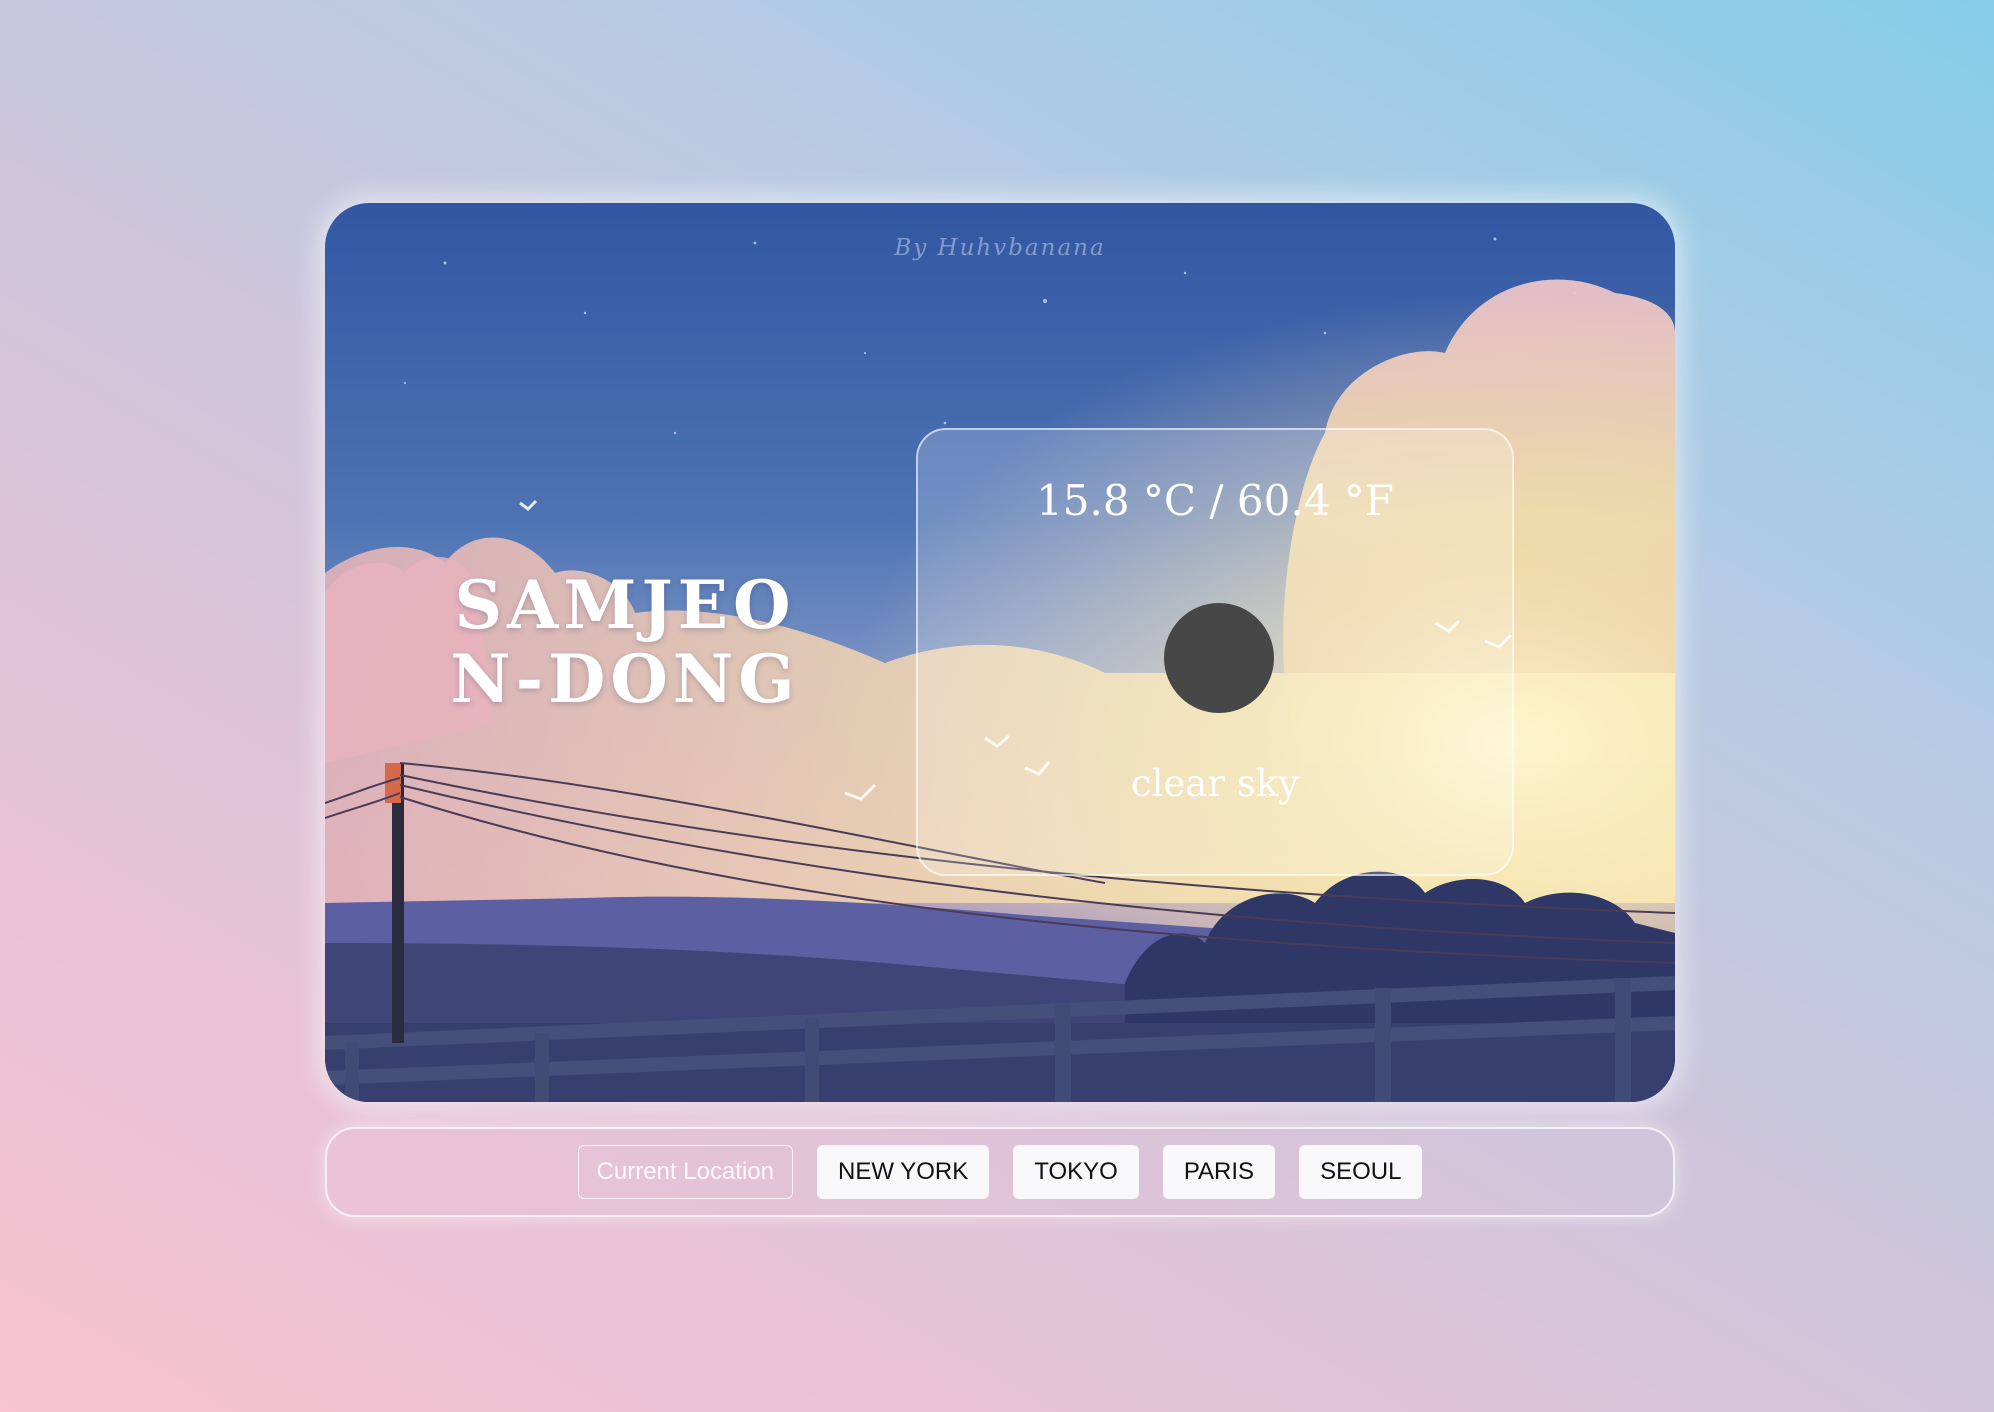 This screenshot has height=1412, width=1994. What do you see at coordinates (625, 642) in the screenshot?
I see `city-name: SAMJEON-DONG` at bounding box center [625, 642].